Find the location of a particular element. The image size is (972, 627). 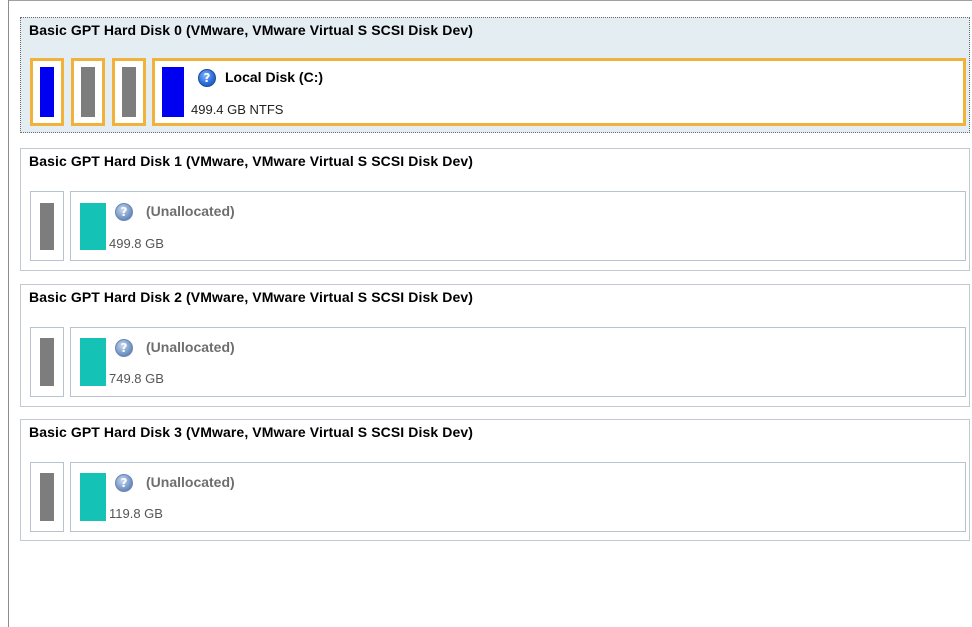

panel-left-border is located at coordinates (8, 313).